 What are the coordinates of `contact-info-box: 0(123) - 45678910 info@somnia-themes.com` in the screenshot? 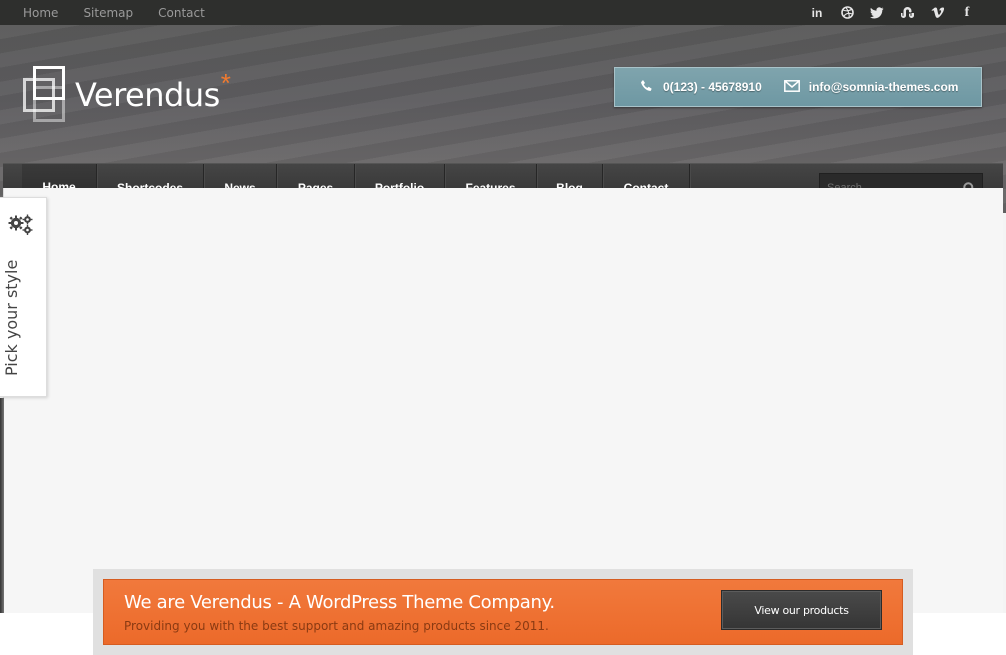 It's located at (798, 87).